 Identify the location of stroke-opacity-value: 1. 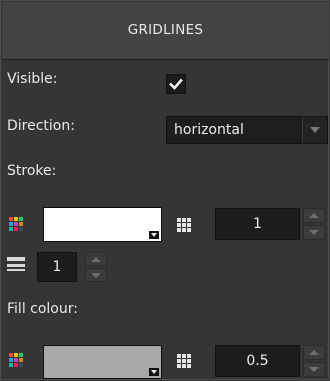
(257, 224).